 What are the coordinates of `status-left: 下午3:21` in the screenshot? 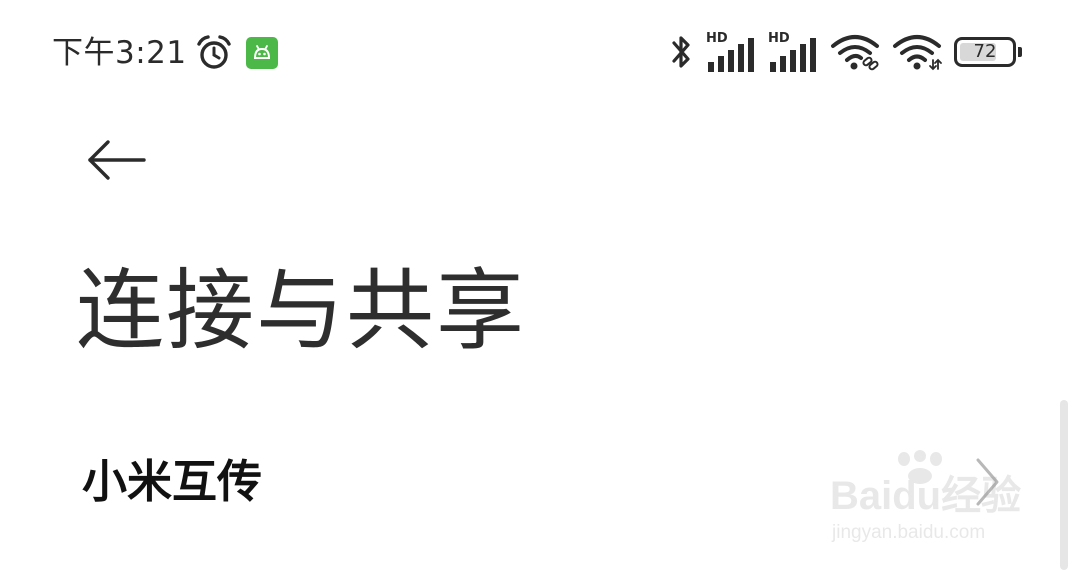 It's located at (165, 53).